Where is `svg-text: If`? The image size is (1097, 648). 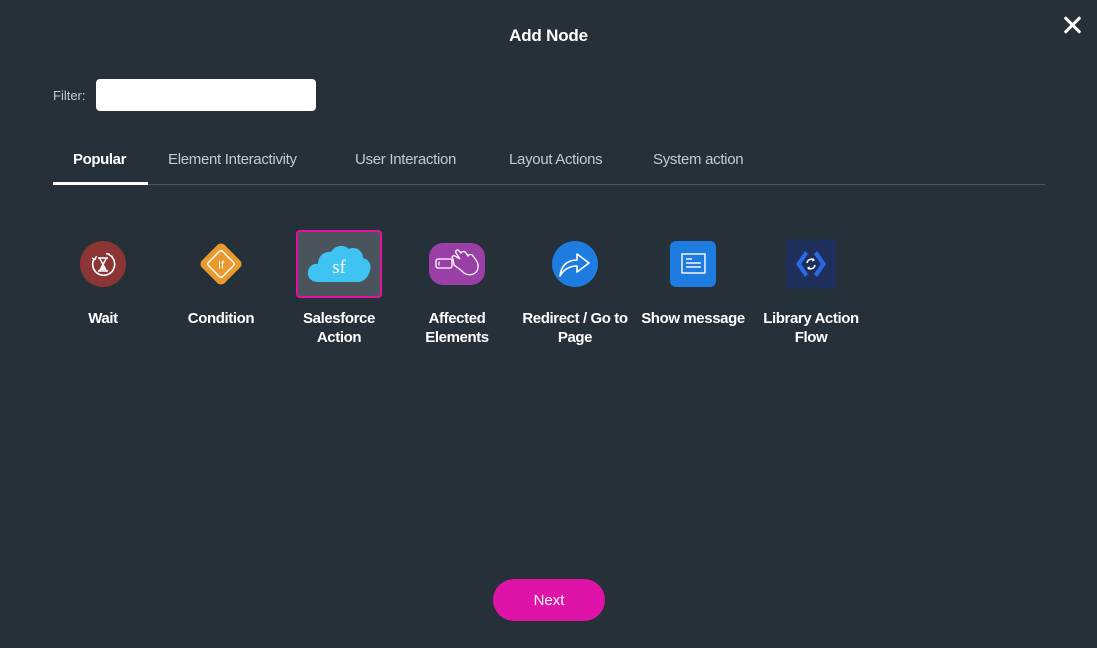 svg-text: If is located at coordinates (221, 266).